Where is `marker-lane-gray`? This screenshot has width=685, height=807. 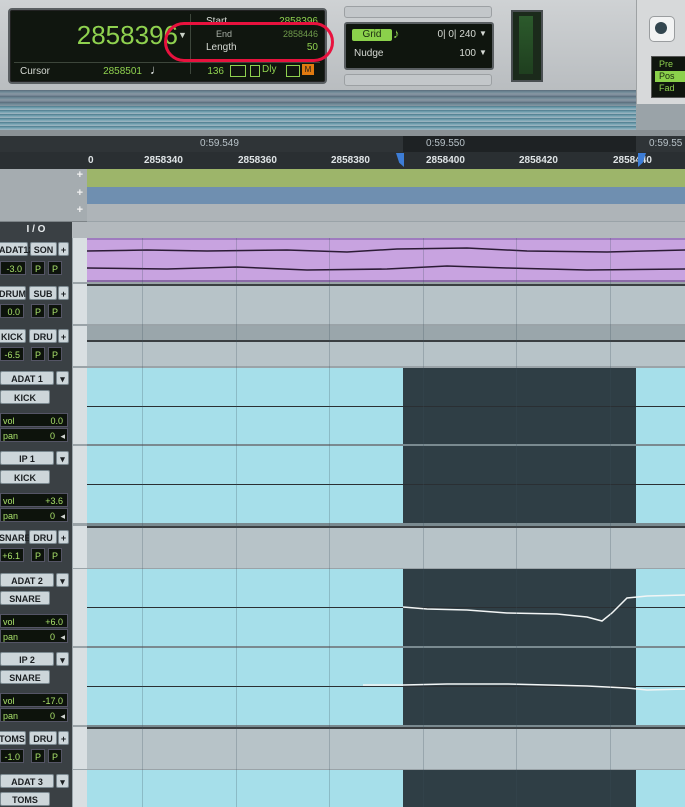
marker-lane-gray is located at coordinates (386, 212).